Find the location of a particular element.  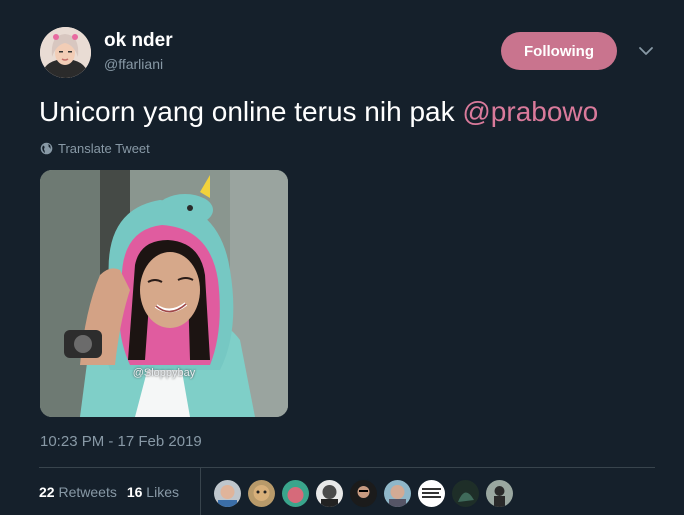

tweet-timestamp: 10:23 PM - 17 Feb 2019 is located at coordinates (121, 441).